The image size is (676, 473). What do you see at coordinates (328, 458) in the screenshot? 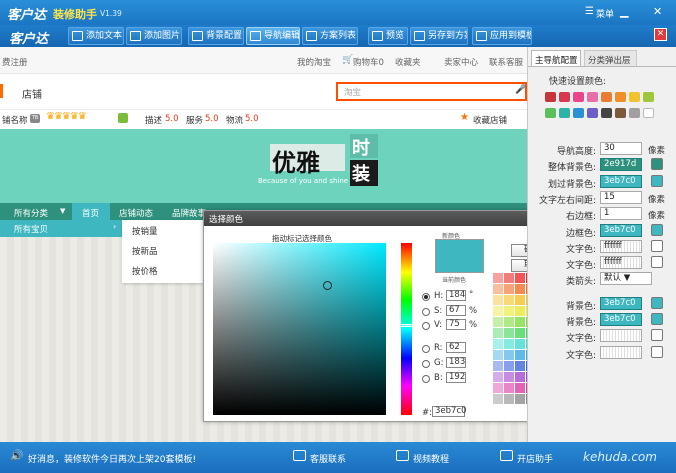
I see `support-link: 客服联系` at bounding box center [328, 458].